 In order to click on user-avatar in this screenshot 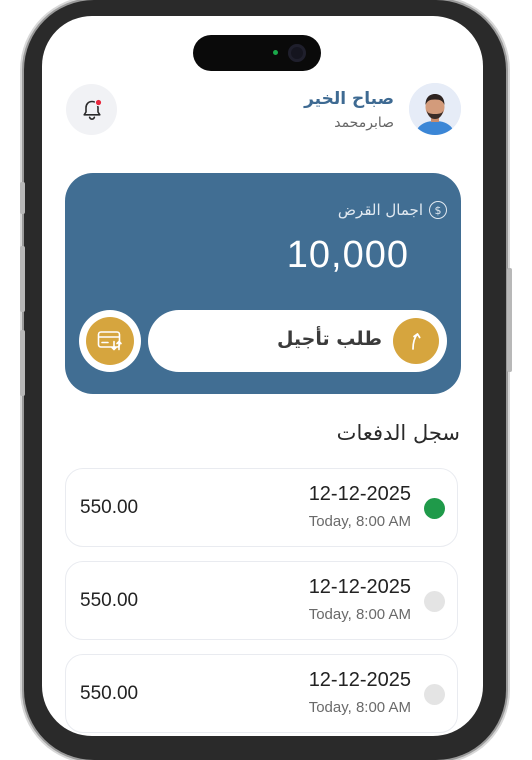, I will do `click(435, 109)`.